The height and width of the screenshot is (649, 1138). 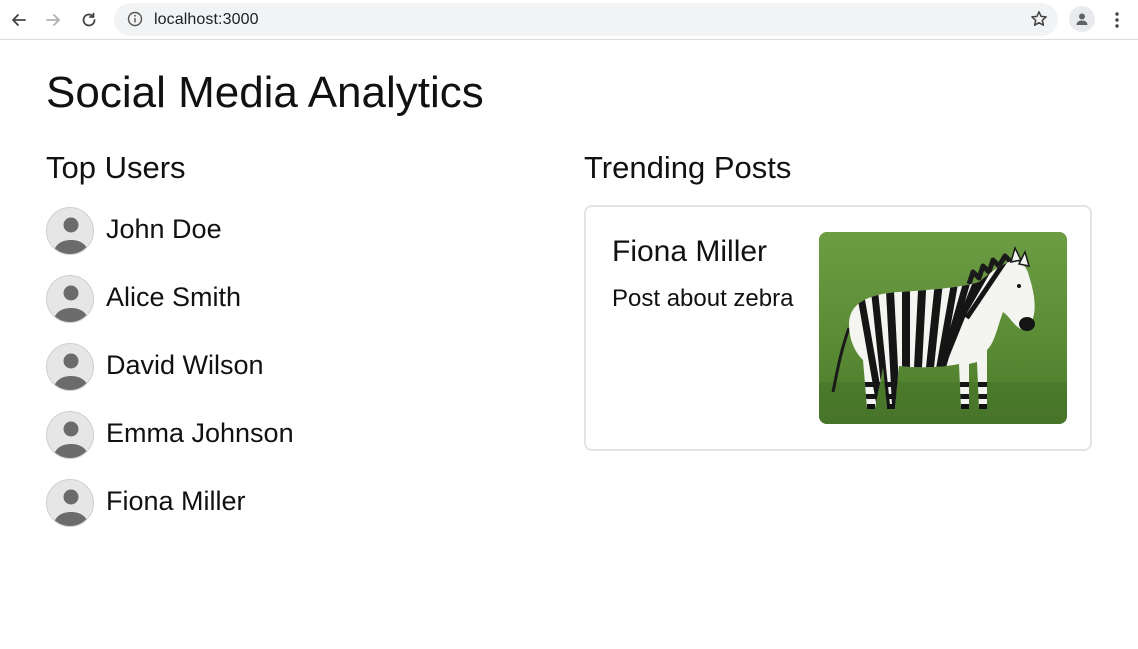 I want to click on user-name: Fiona Miller, so click(x=176, y=501).